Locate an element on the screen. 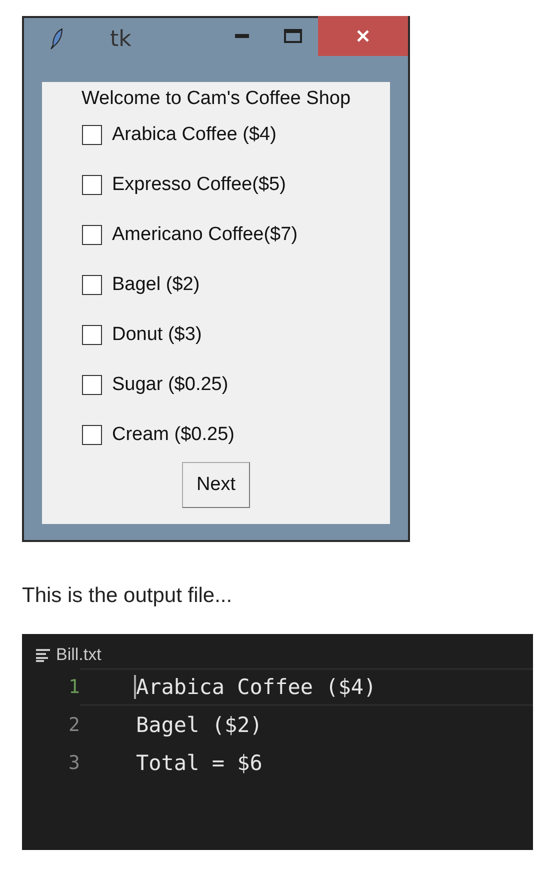 The image size is (560, 888). checkbox-label: Donut ($3) is located at coordinates (157, 335).